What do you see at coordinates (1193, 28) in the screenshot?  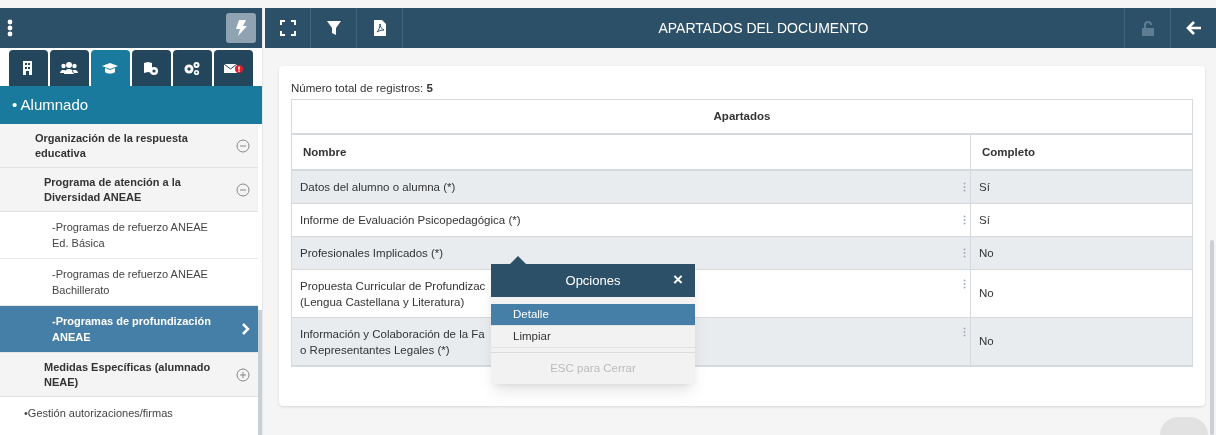 I see `arrow-left-icon` at bounding box center [1193, 28].